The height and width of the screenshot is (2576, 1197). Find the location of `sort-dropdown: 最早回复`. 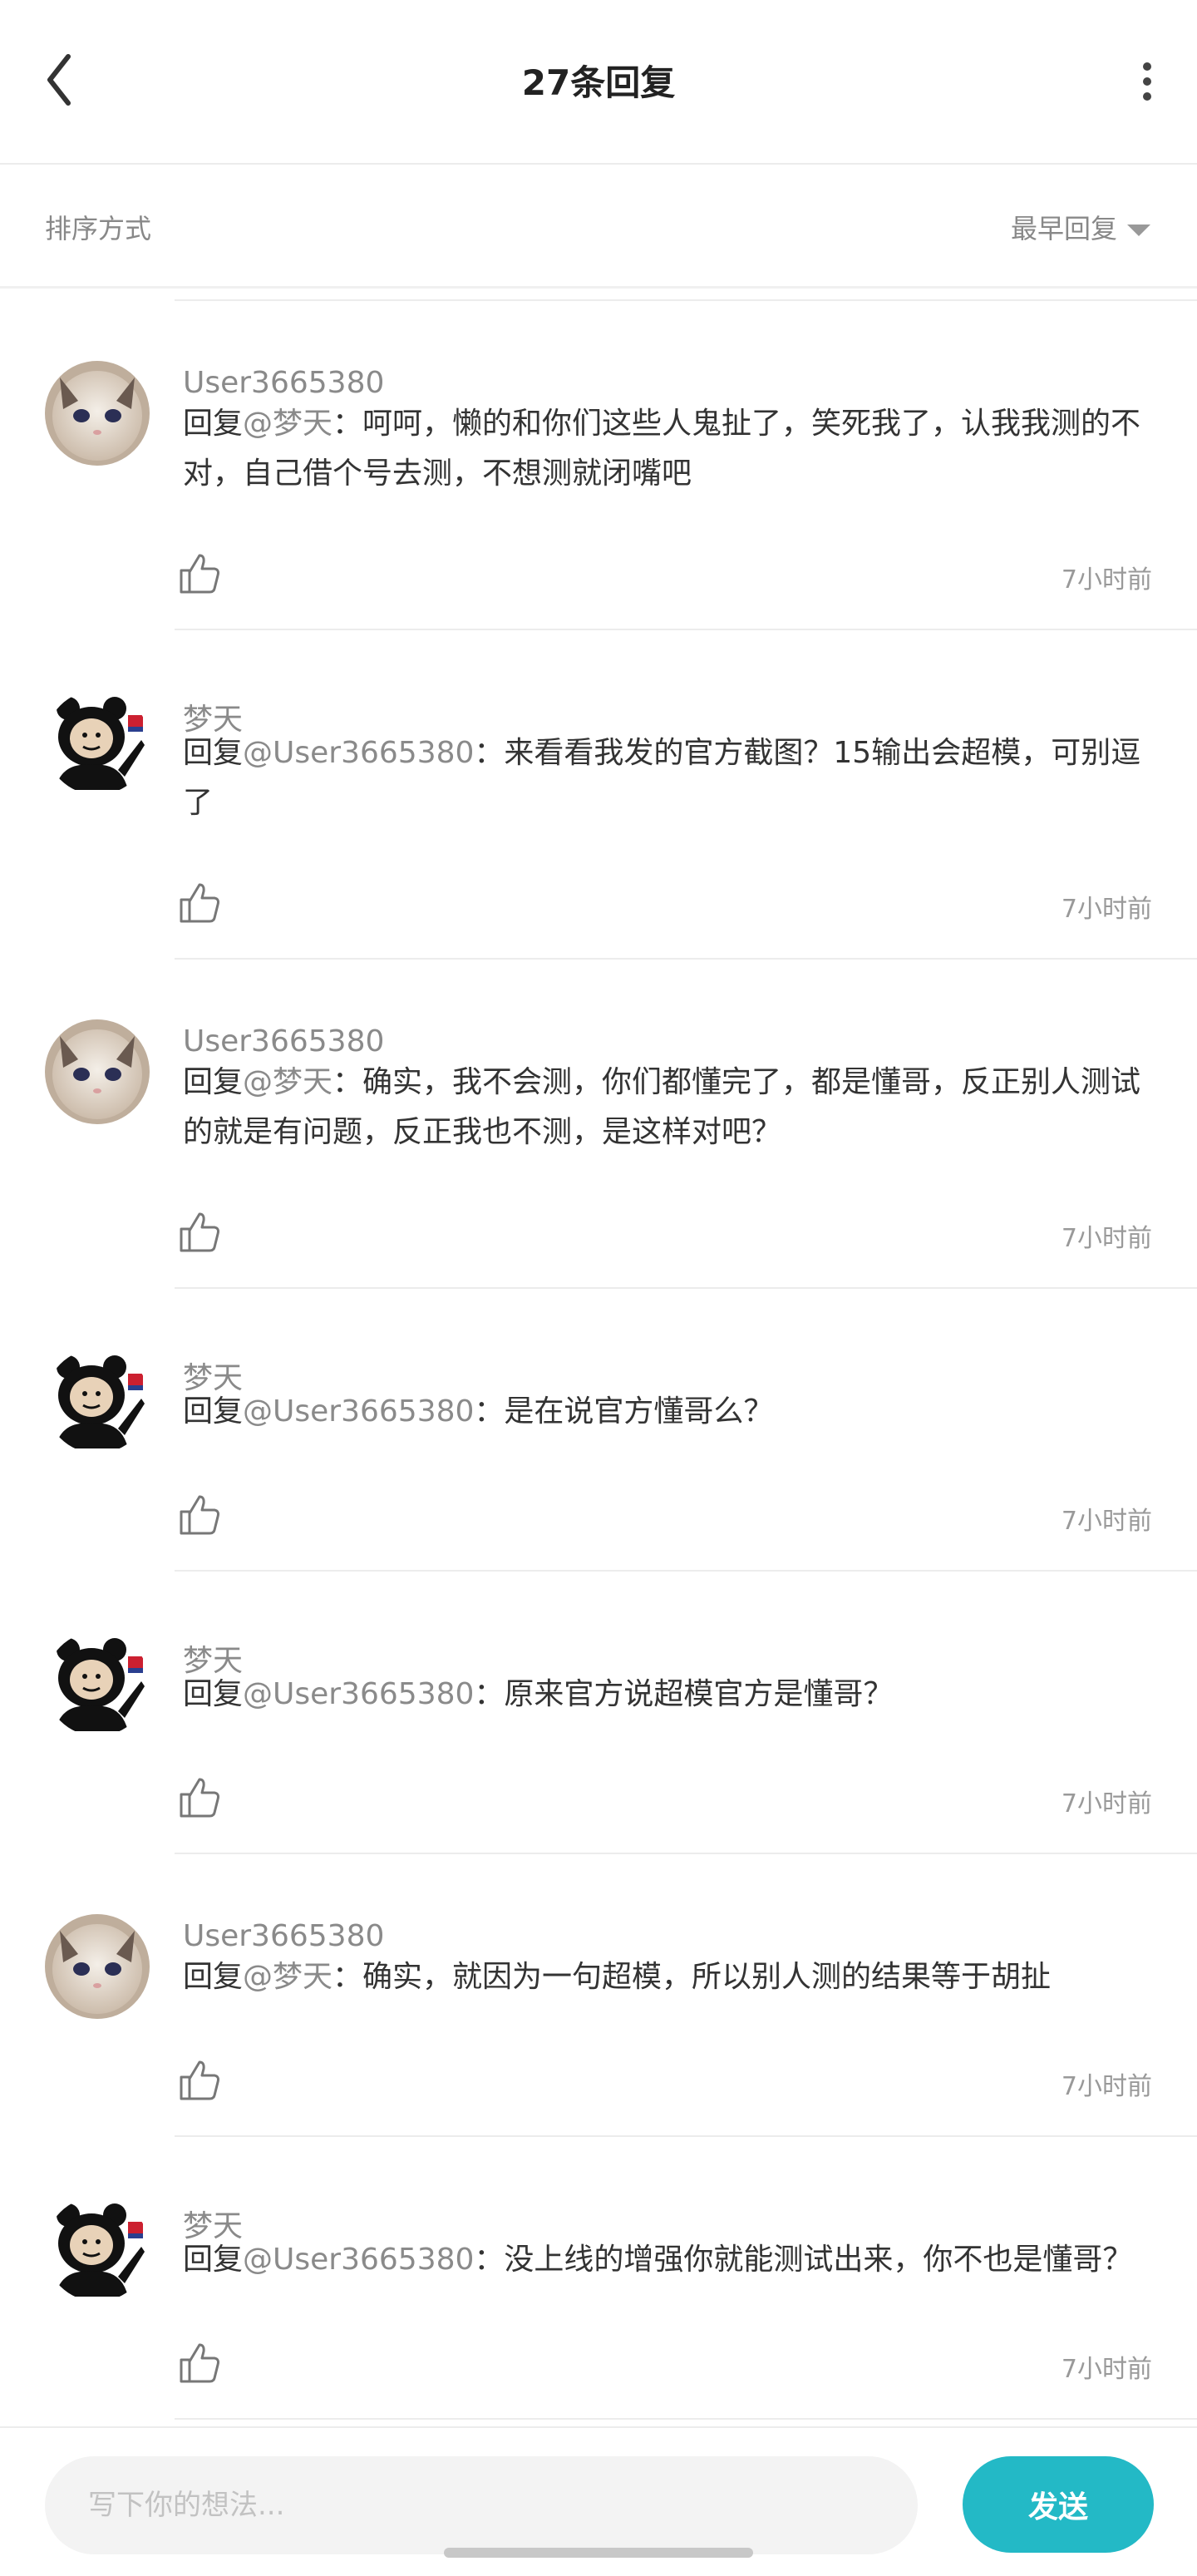

sort-dropdown: 最早回复 is located at coordinates (1080, 227).